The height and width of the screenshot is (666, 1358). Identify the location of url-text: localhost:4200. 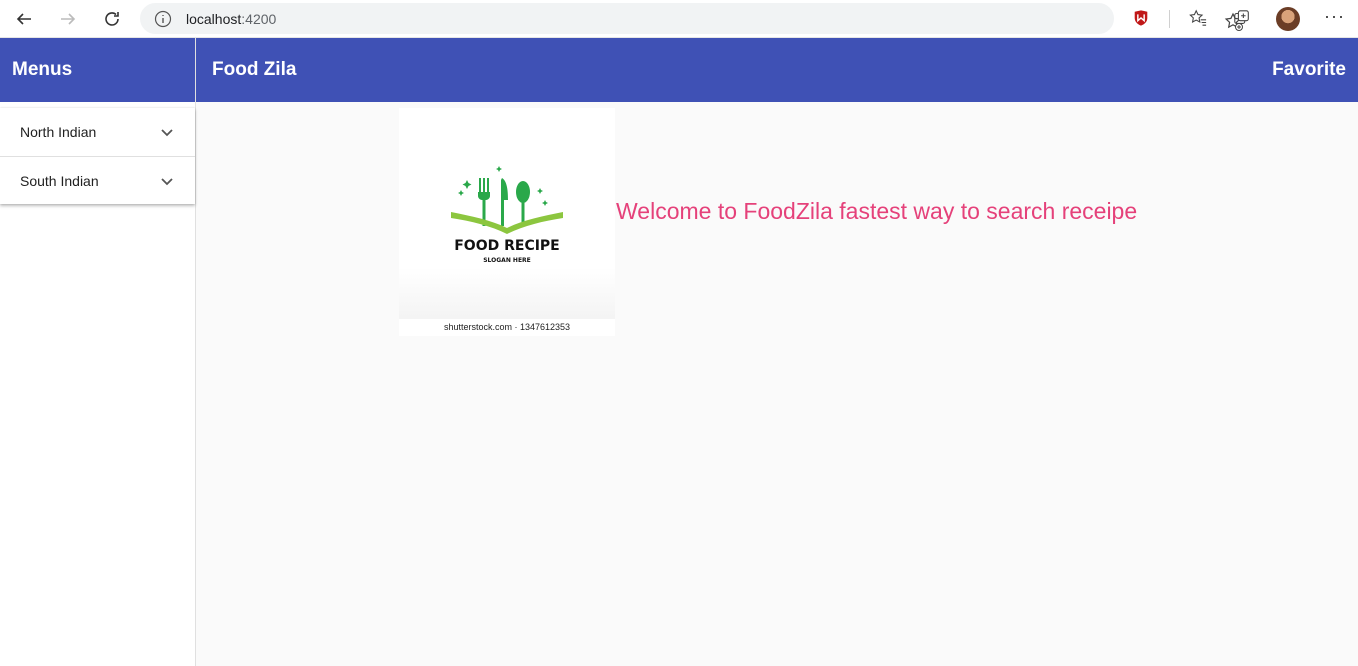
(231, 19).